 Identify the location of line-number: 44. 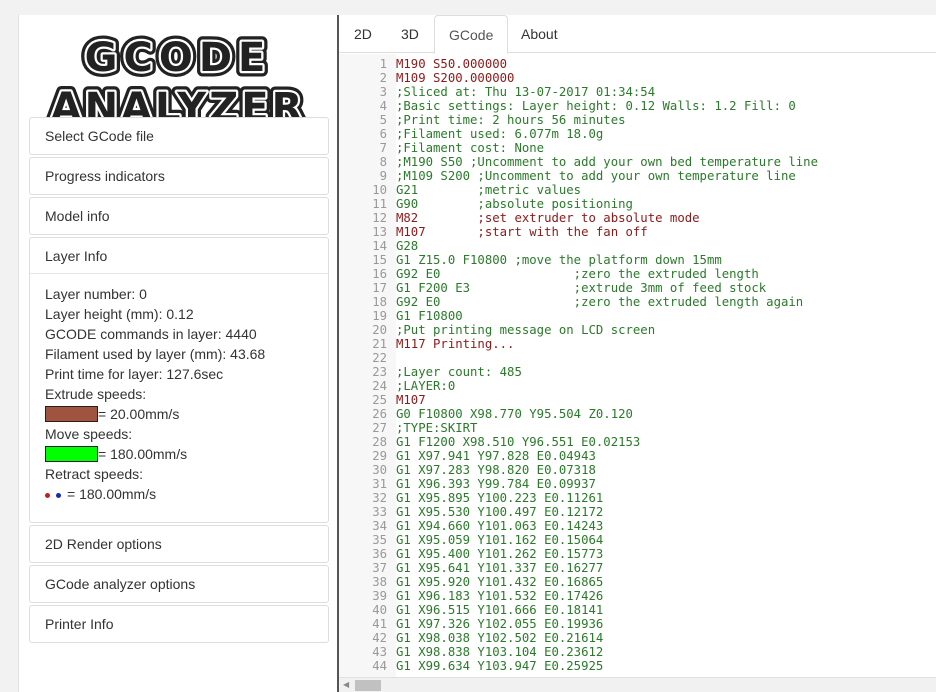
(379, 666).